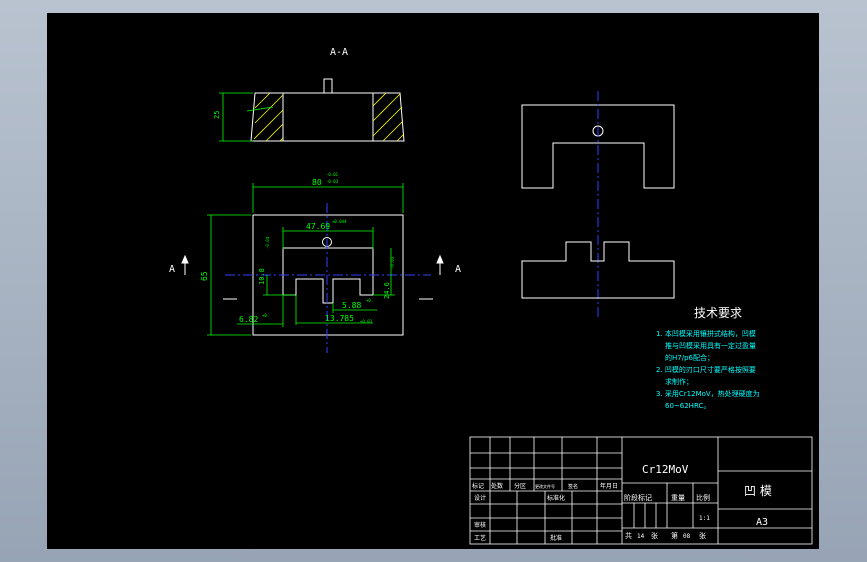  I want to click on section-view: A-A 25, so click(309, 94).